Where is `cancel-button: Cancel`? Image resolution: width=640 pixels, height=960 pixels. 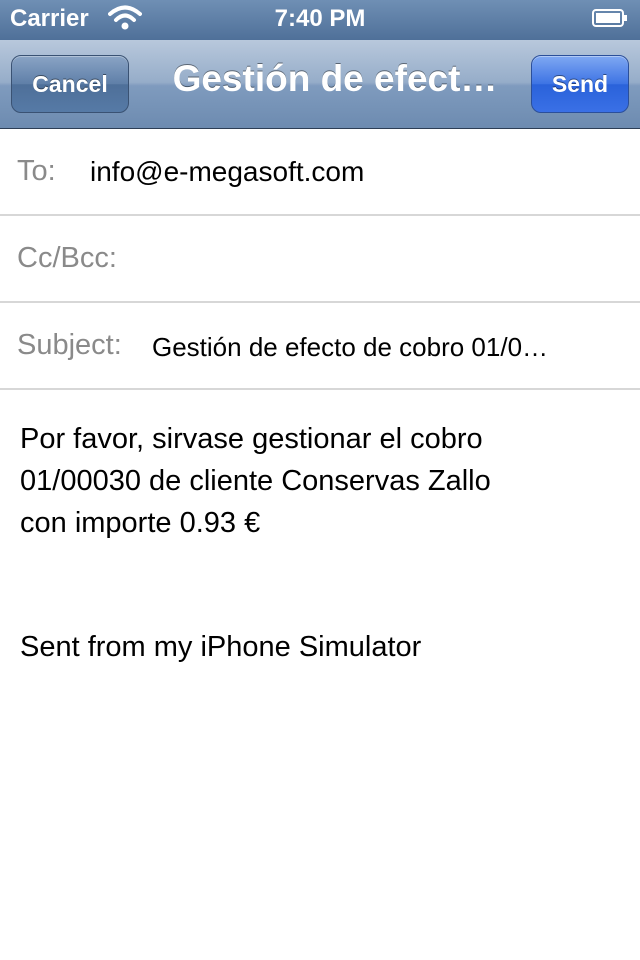
cancel-button: Cancel is located at coordinates (70, 84).